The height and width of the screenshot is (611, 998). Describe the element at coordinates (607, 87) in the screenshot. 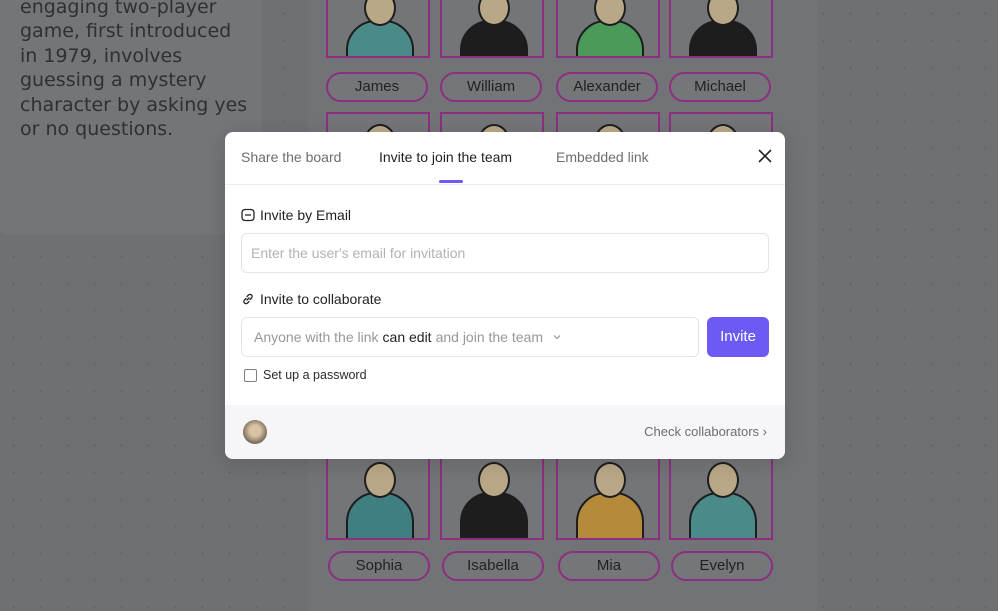

I see `character-name: Alexander` at that location.